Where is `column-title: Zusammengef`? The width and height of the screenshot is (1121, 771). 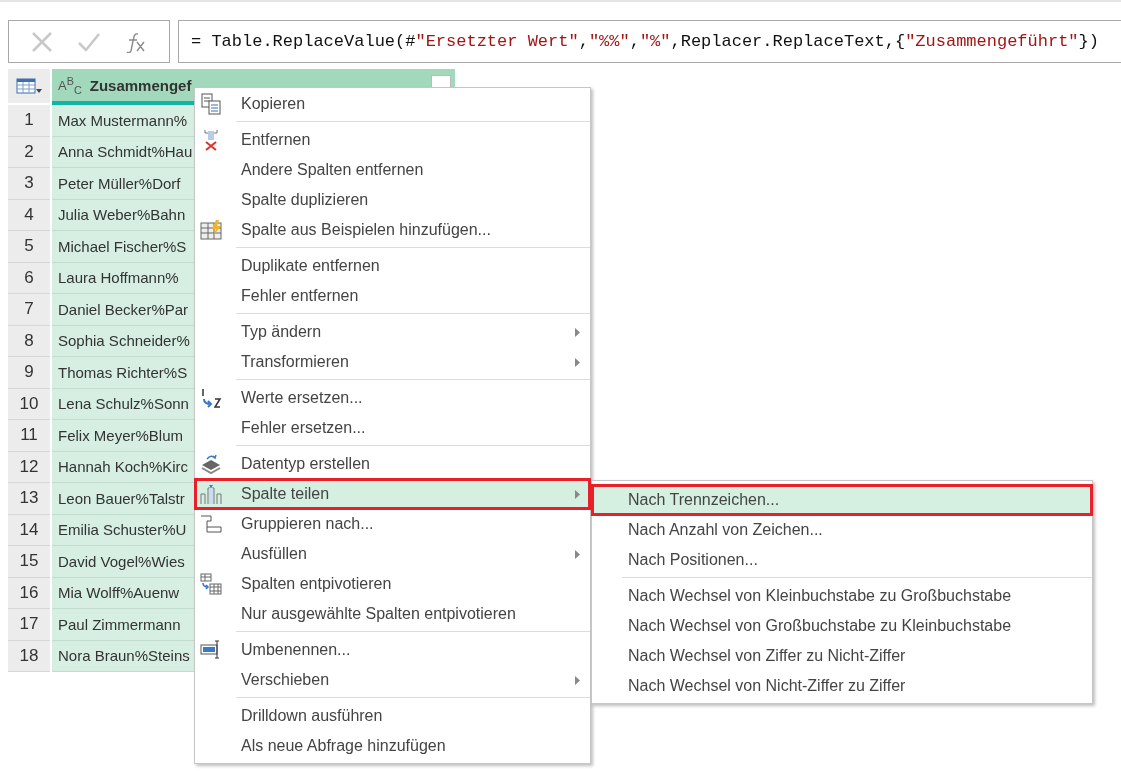 column-title: Zusammengef is located at coordinates (141, 85).